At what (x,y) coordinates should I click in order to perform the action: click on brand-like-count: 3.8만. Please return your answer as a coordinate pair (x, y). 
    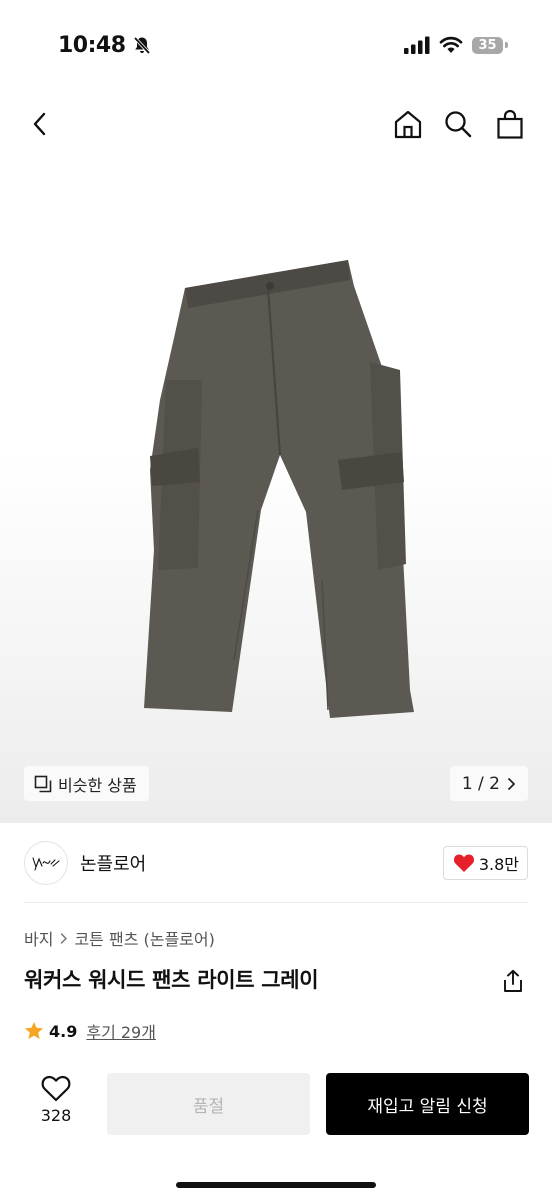
    Looking at the image, I should click on (498, 864).